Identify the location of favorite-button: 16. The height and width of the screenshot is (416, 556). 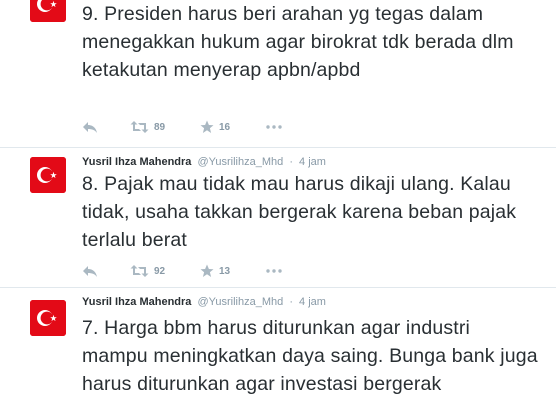
(215, 127).